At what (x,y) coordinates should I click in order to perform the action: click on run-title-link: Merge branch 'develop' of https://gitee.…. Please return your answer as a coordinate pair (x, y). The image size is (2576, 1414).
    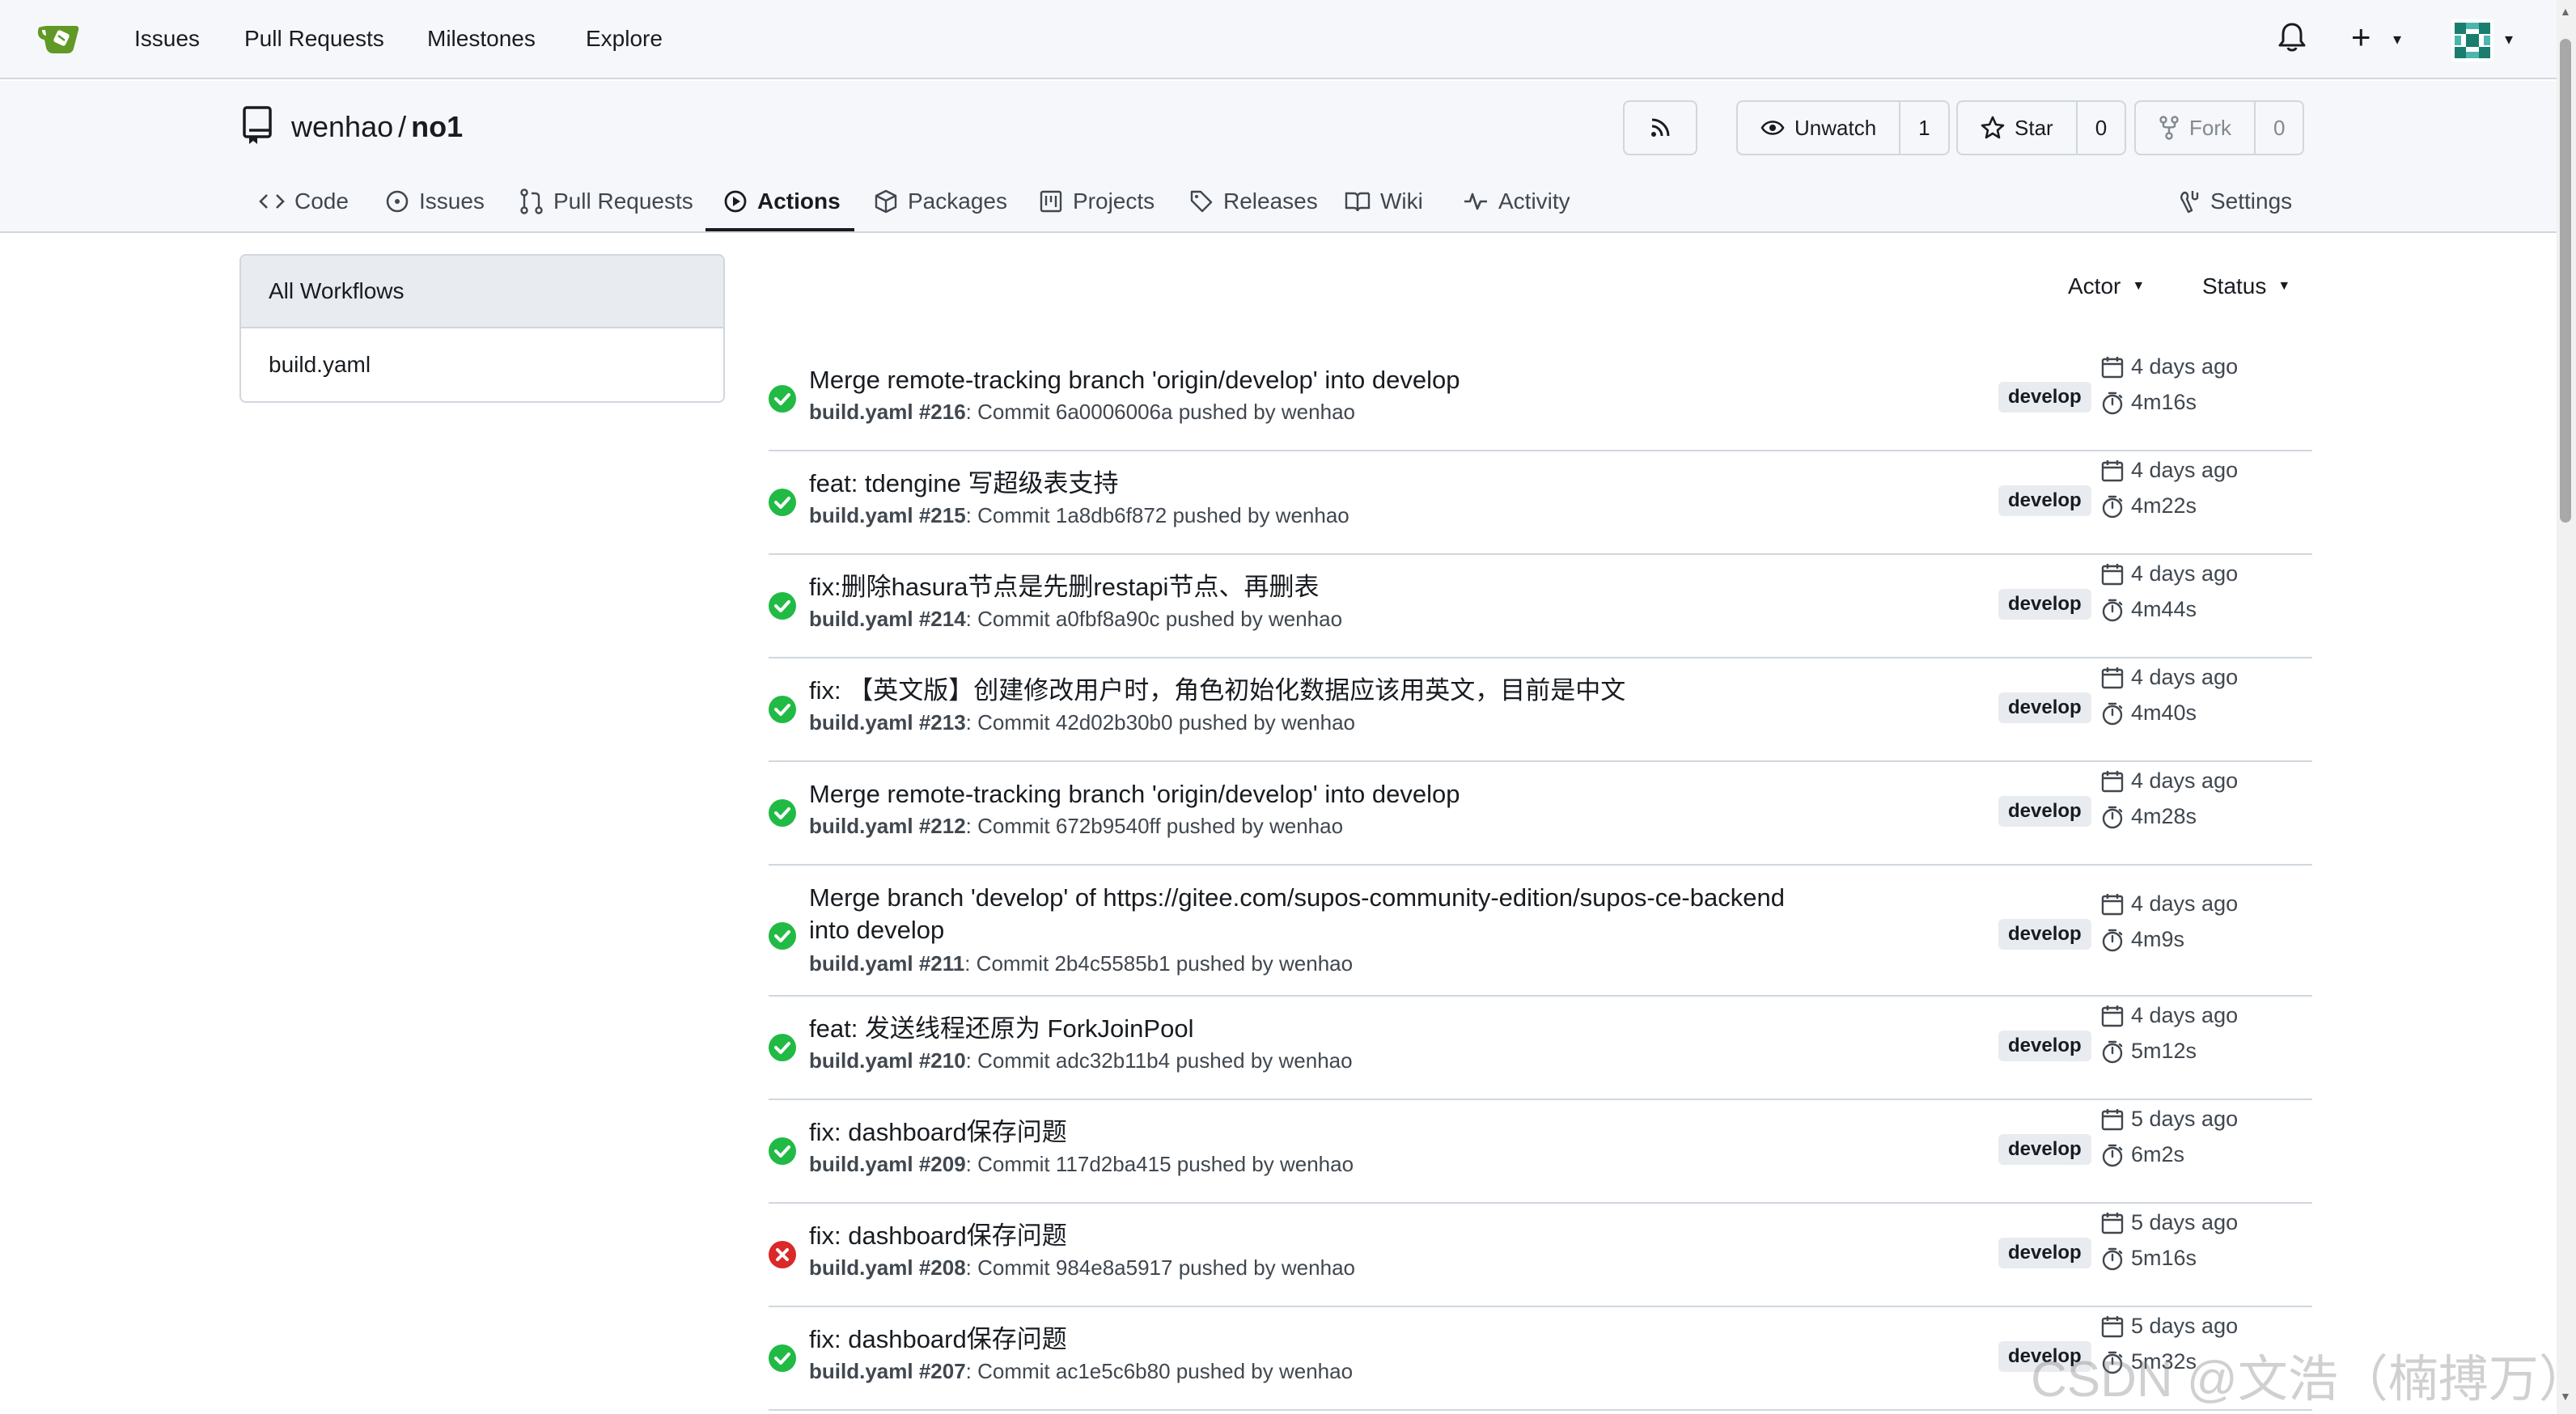
    Looking at the image, I should click on (1298, 914).